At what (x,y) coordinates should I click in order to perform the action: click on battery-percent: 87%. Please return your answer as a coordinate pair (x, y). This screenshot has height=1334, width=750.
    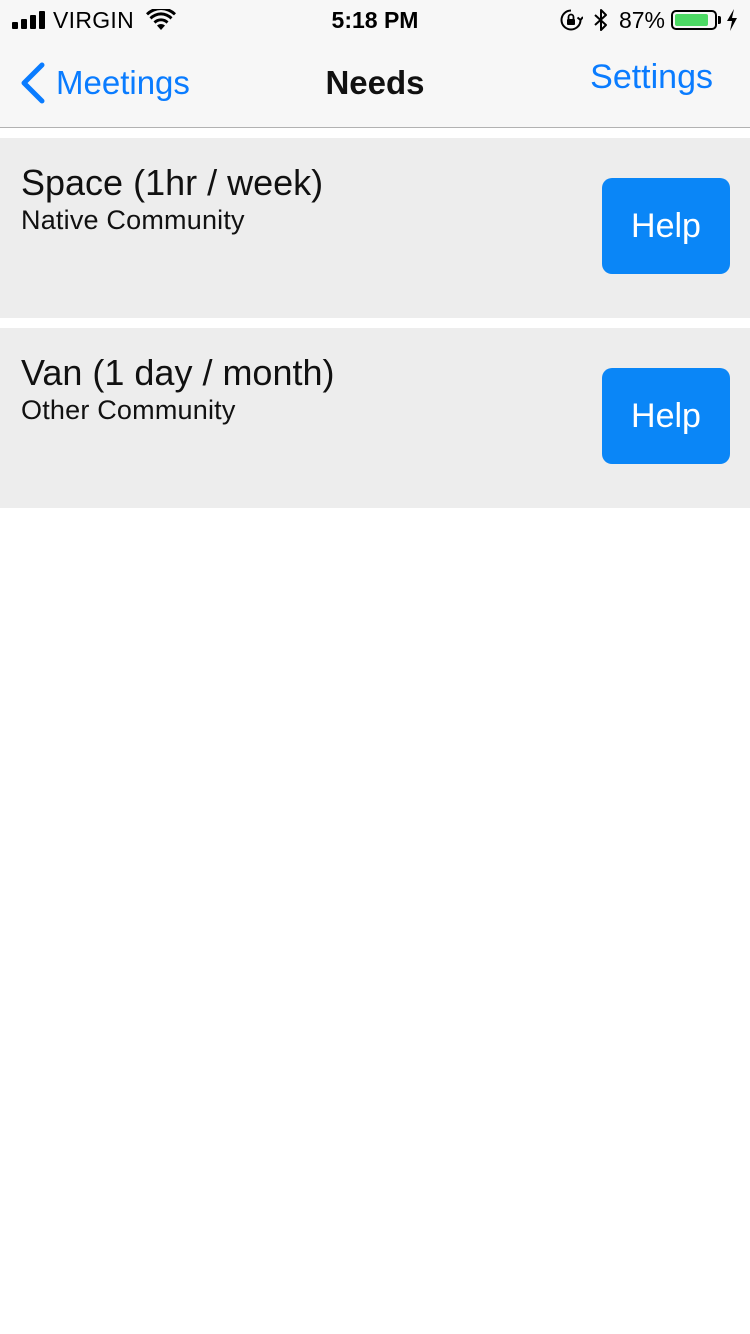
    Looking at the image, I should click on (641, 19).